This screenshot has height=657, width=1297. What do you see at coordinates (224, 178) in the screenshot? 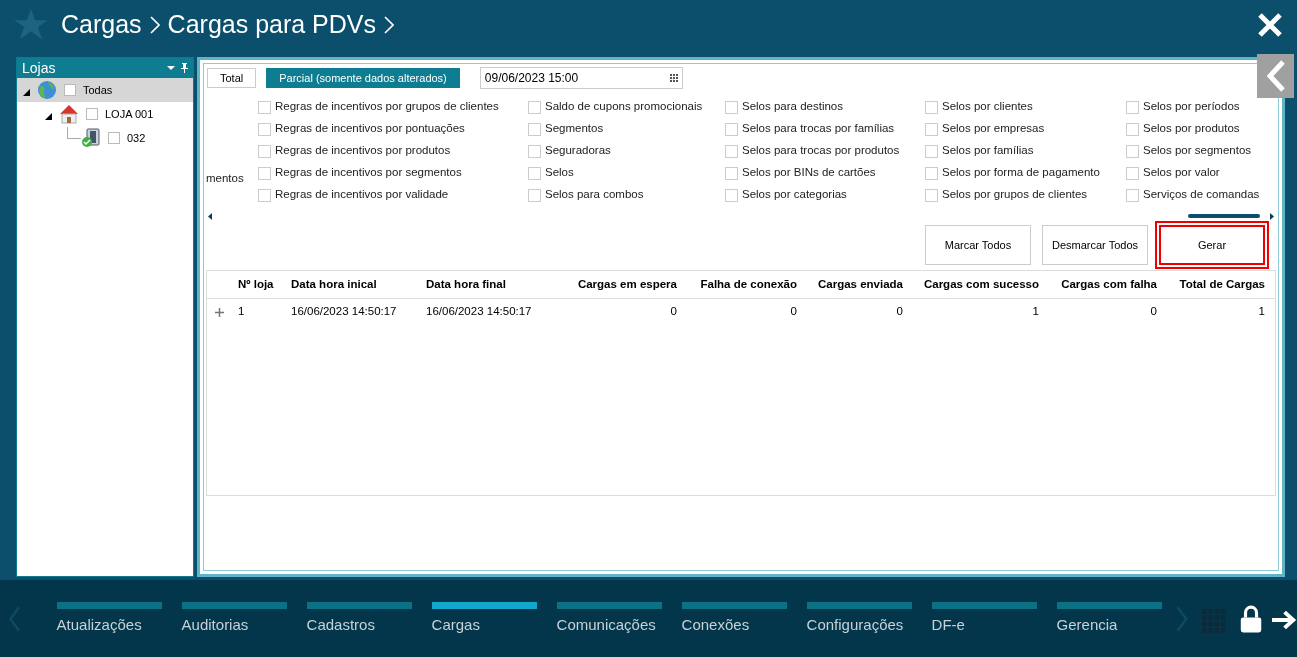
I see `checkbox-label: mentos` at bounding box center [224, 178].